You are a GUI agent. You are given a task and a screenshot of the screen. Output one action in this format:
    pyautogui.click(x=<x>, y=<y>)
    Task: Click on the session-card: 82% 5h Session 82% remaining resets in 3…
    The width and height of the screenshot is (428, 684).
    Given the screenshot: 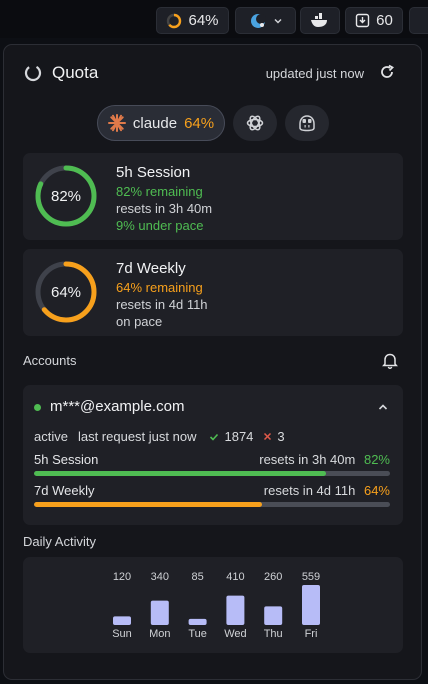 What is the action you would take?
    pyautogui.click(x=213, y=196)
    